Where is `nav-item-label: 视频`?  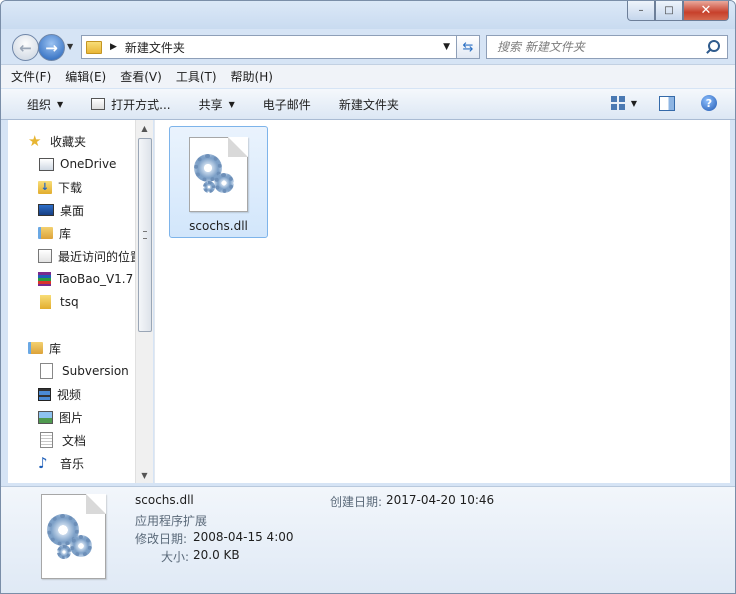 nav-item-label: 视频 is located at coordinates (69, 394).